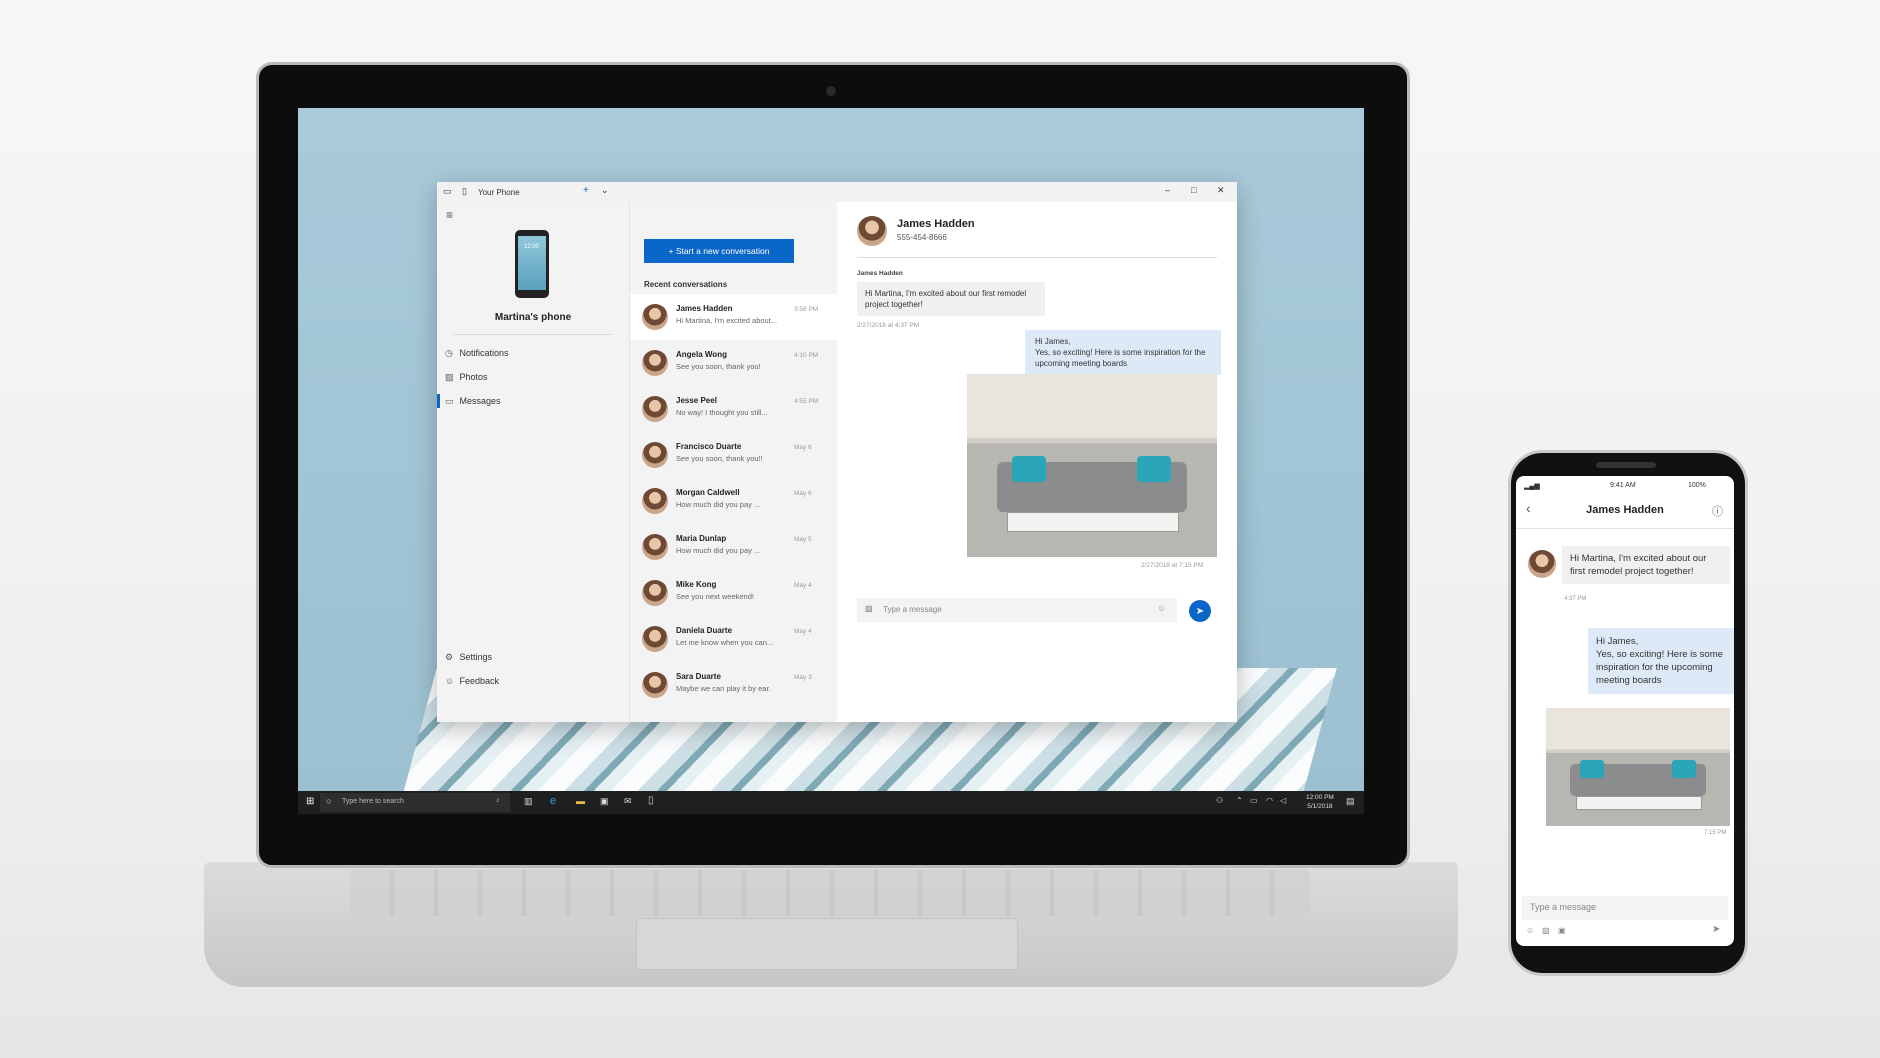 This screenshot has width=1880, height=1058. I want to click on recent-conversations-label: Recent conversations, so click(686, 284).